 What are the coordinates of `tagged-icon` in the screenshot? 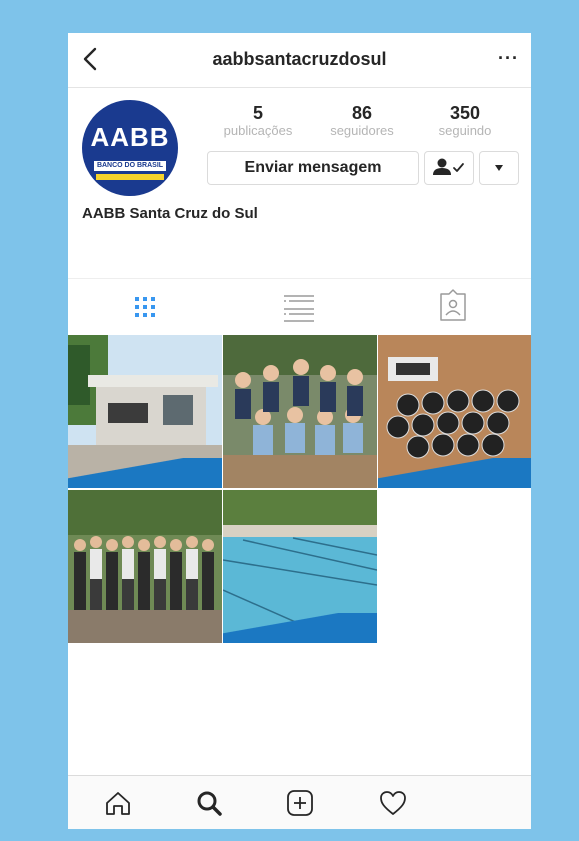 It's located at (453, 305).